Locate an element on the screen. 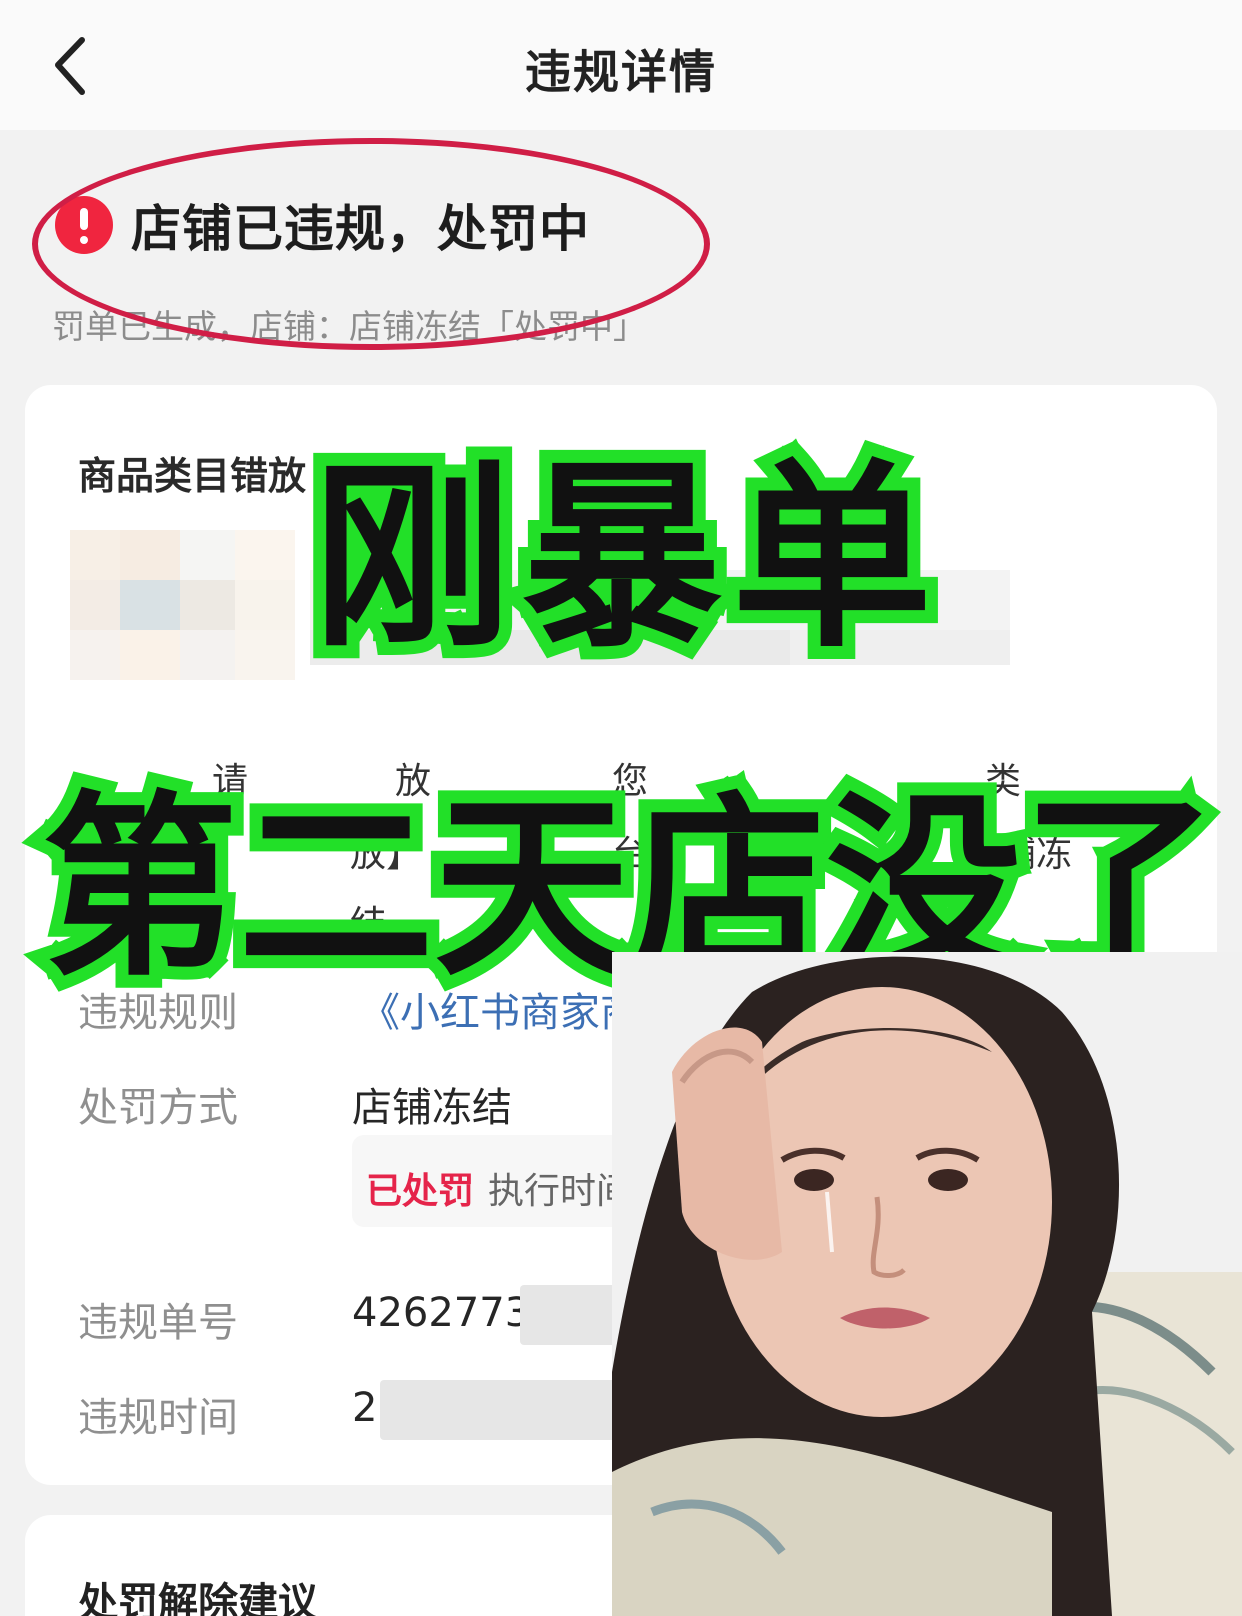  violation-number-value: 4262773 is located at coordinates (441, 1313).